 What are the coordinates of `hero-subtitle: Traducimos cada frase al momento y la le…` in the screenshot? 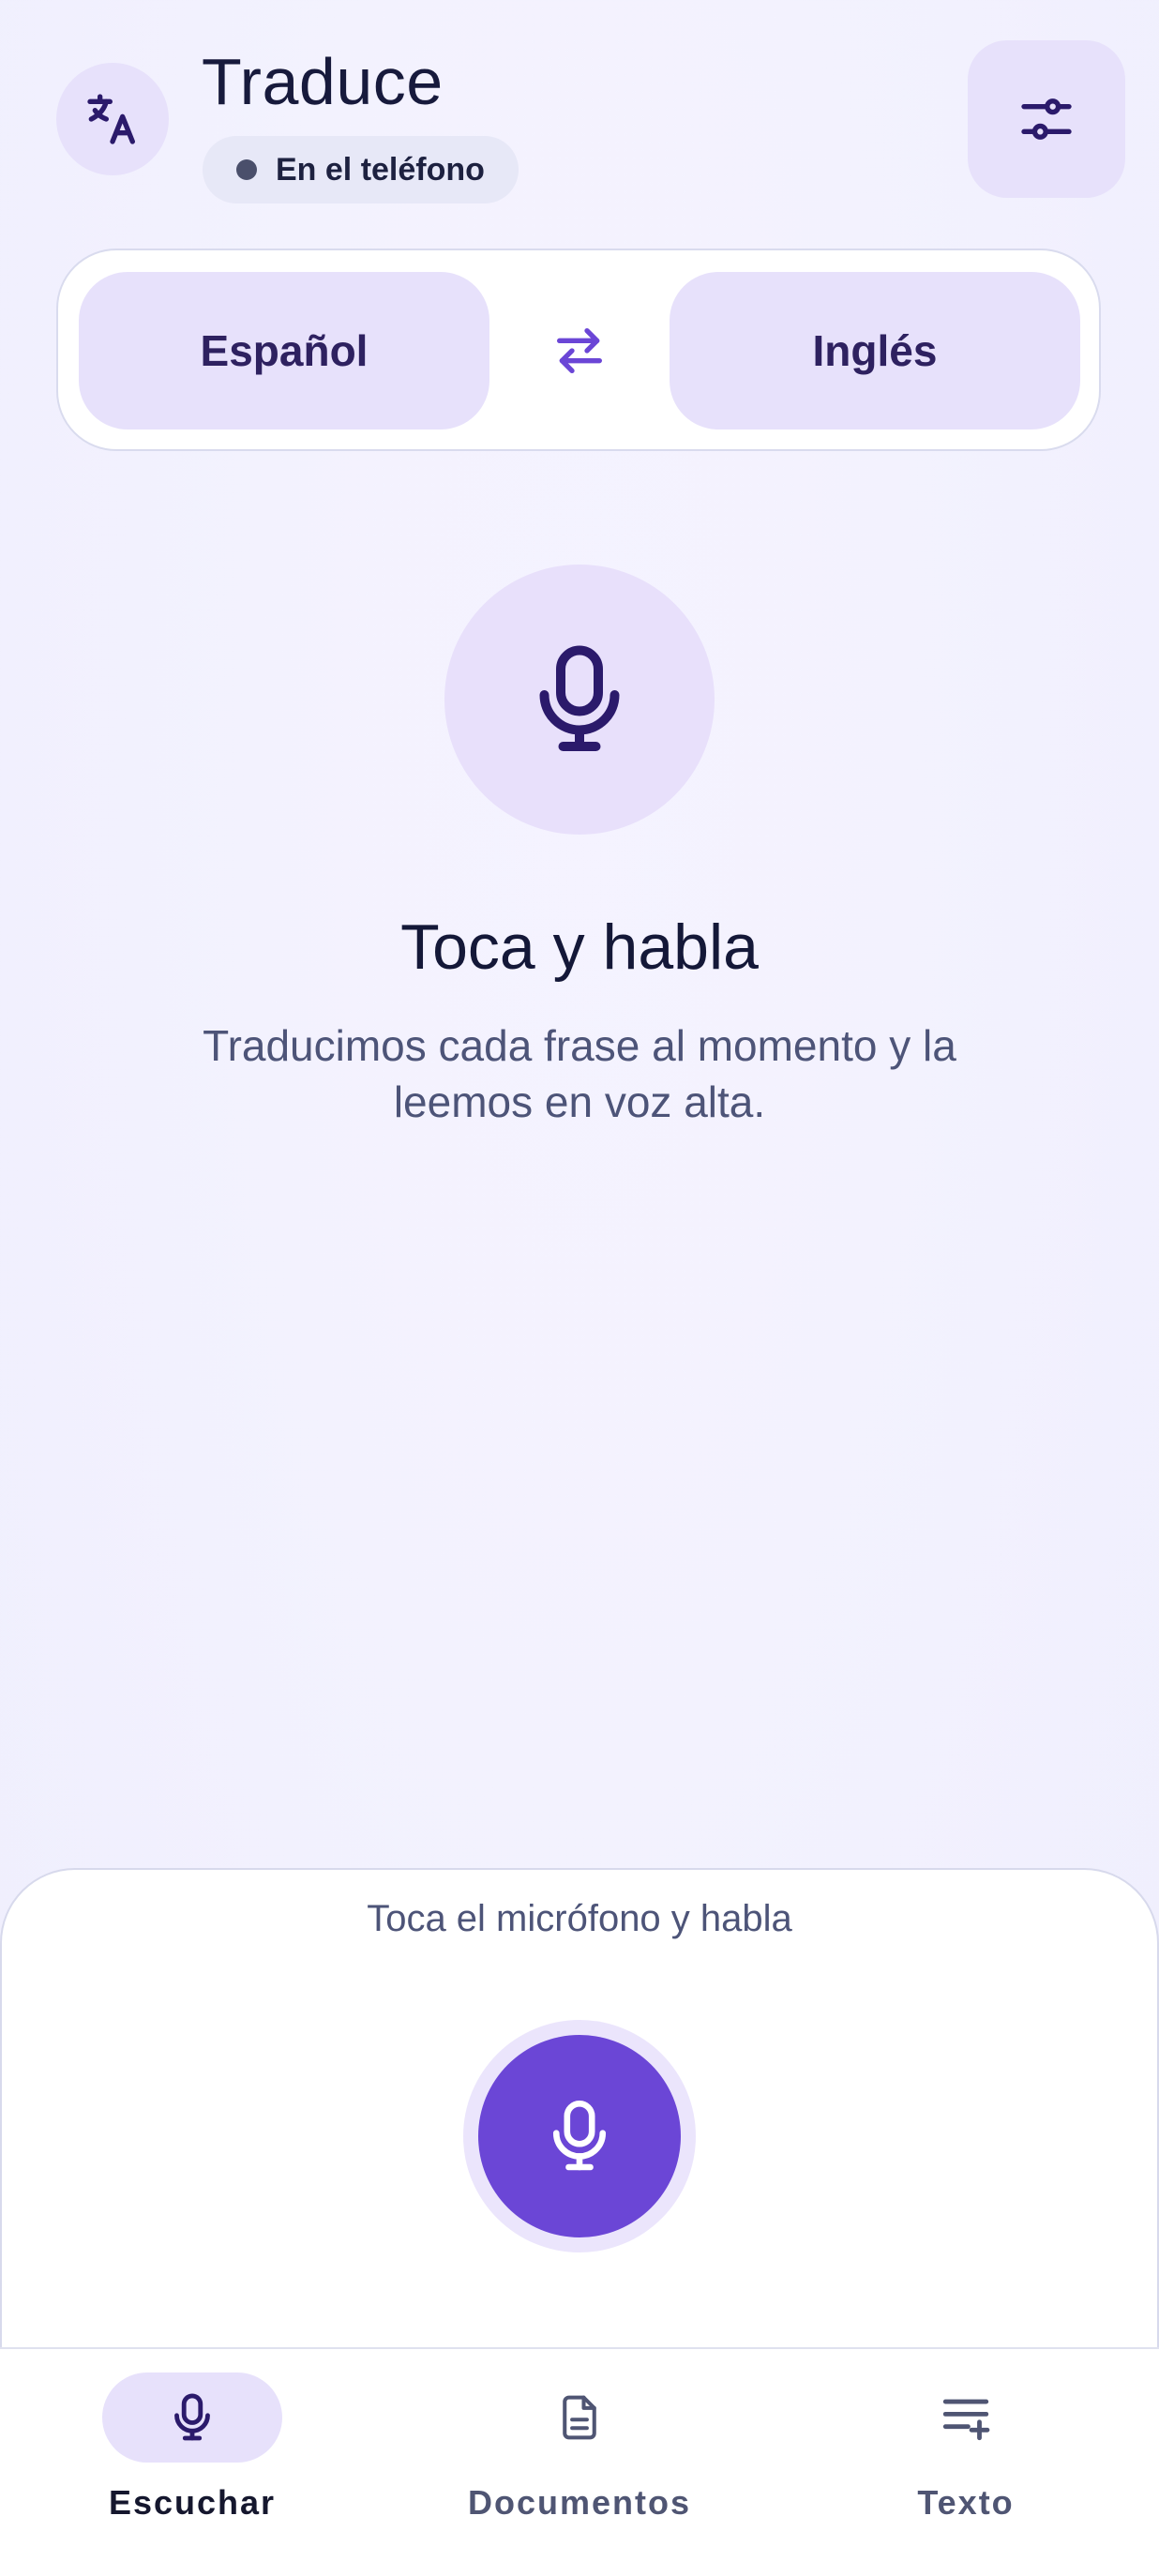 It's located at (579, 1073).